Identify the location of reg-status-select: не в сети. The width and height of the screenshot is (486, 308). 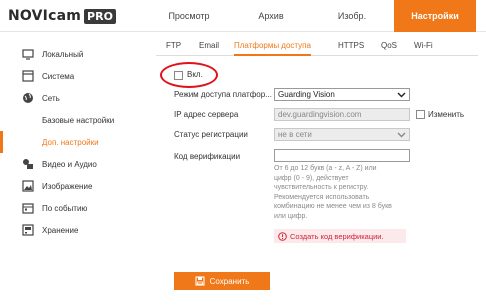
(342, 134).